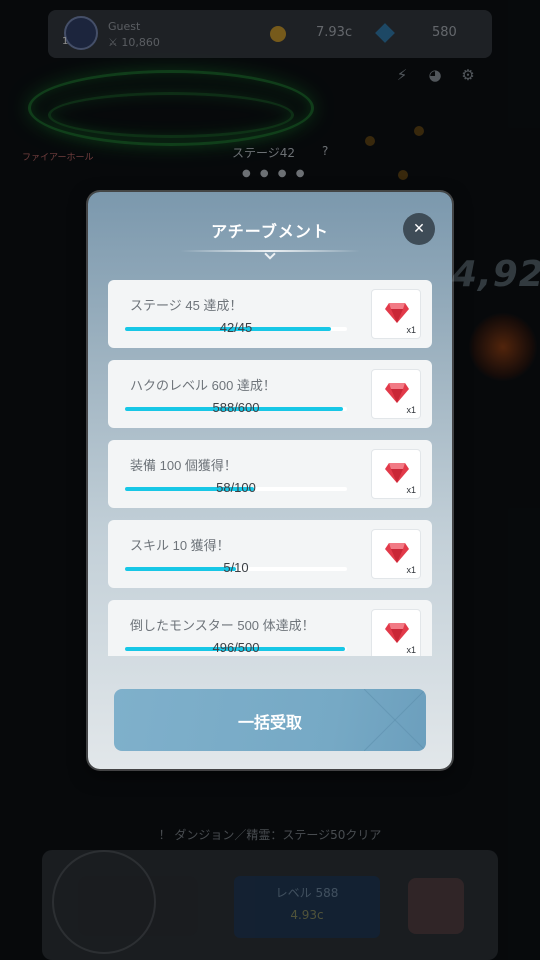  I want to click on achievement-item: 倒したモンスター 500 体達成！ 496/500 x1, so click(270, 628).